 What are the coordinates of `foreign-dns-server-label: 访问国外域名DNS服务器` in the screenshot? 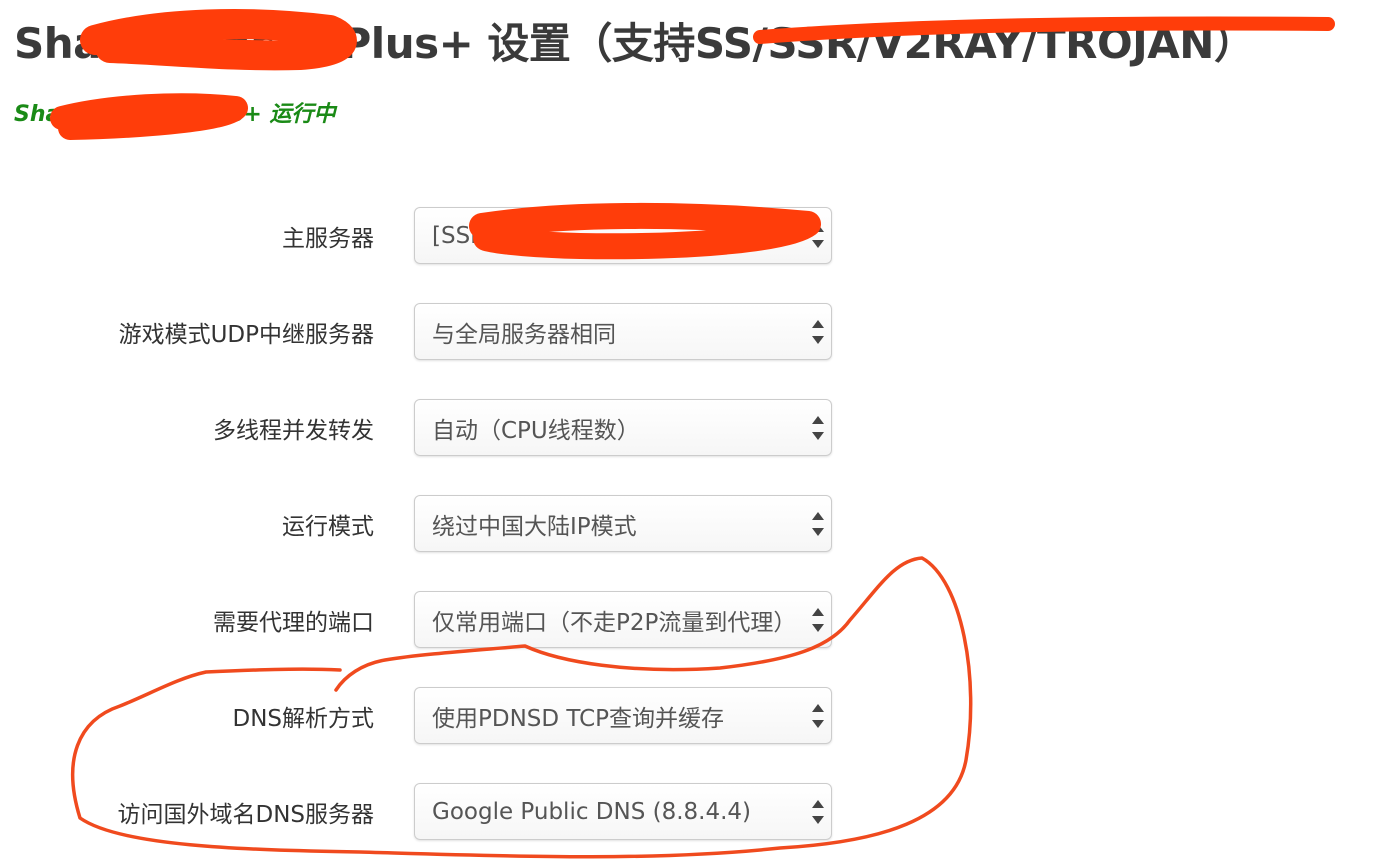 It's located at (245, 815).